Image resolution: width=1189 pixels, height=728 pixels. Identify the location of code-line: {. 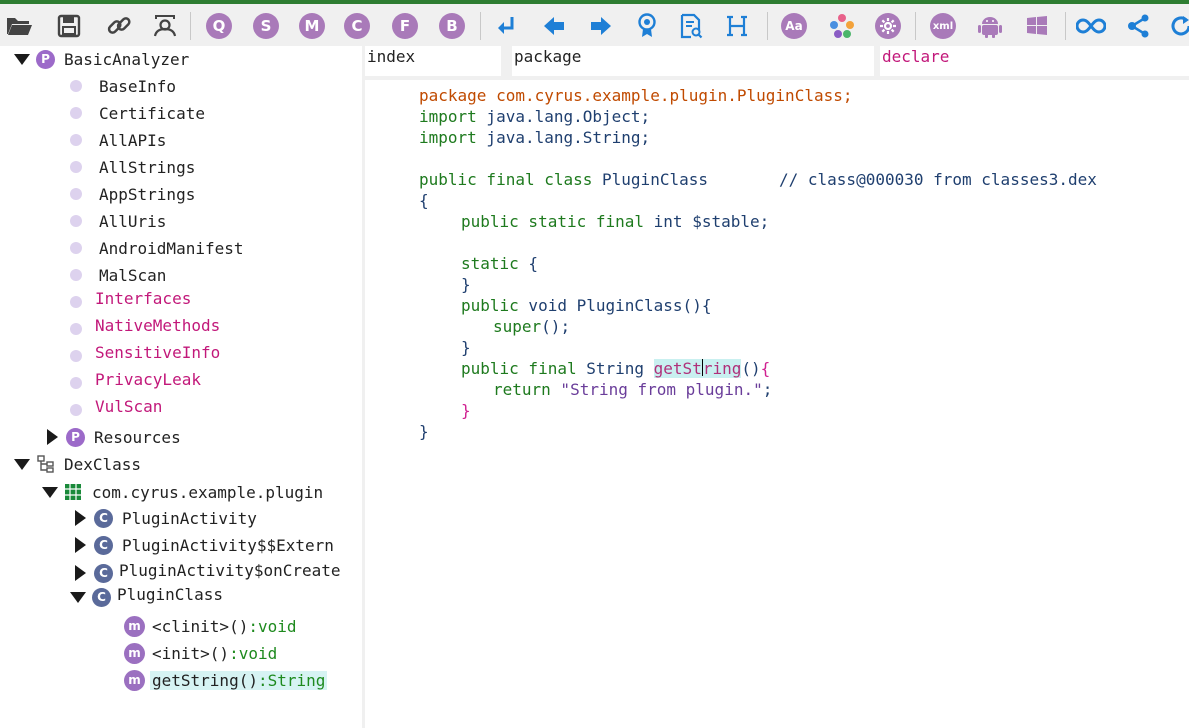
(424, 200).